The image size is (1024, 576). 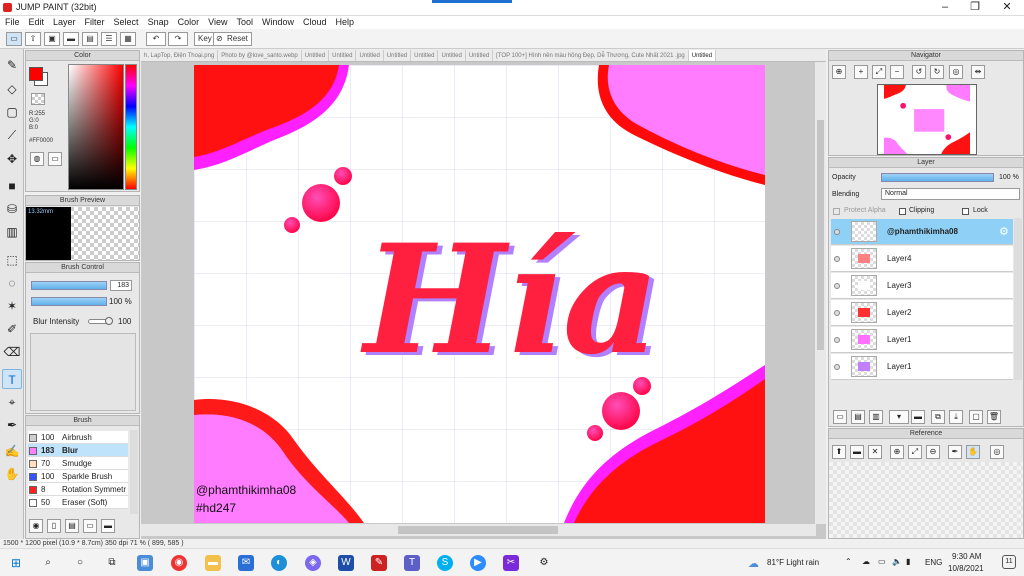 I want to click on fill-rect-tool-icon: ■, so click(x=12, y=186).